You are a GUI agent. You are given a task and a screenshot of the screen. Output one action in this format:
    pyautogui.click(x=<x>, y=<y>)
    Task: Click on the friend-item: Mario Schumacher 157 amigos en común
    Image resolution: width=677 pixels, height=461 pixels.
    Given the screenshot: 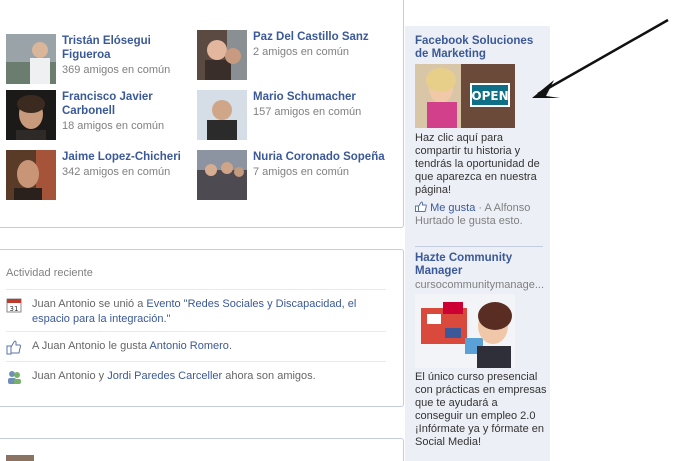 What is the action you would take?
    pyautogui.click(x=292, y=116)
    